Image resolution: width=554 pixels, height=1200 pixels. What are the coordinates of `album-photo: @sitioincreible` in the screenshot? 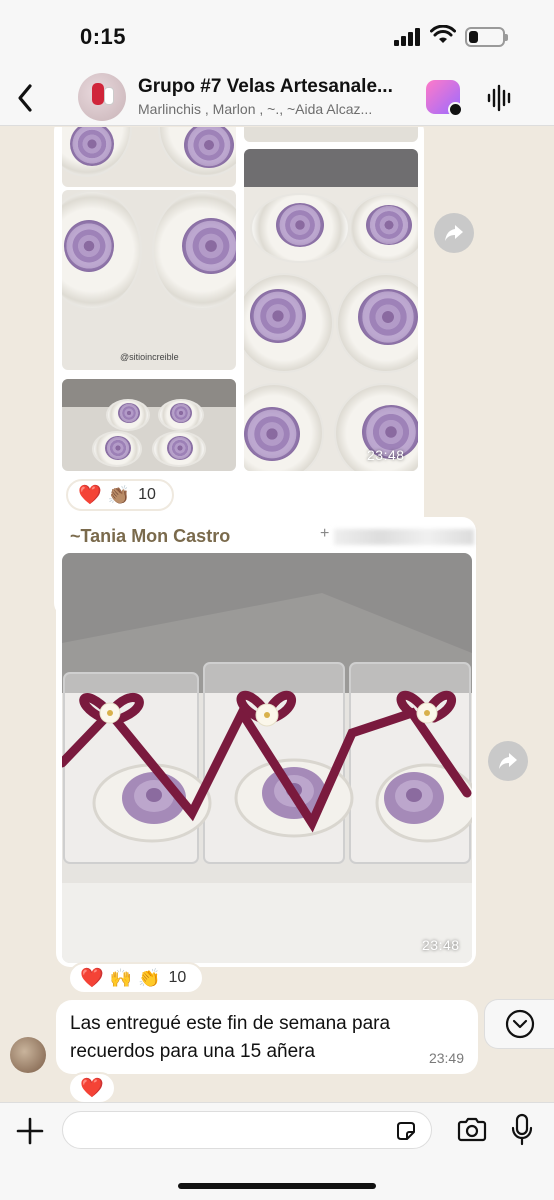 It's located at (149, 280).